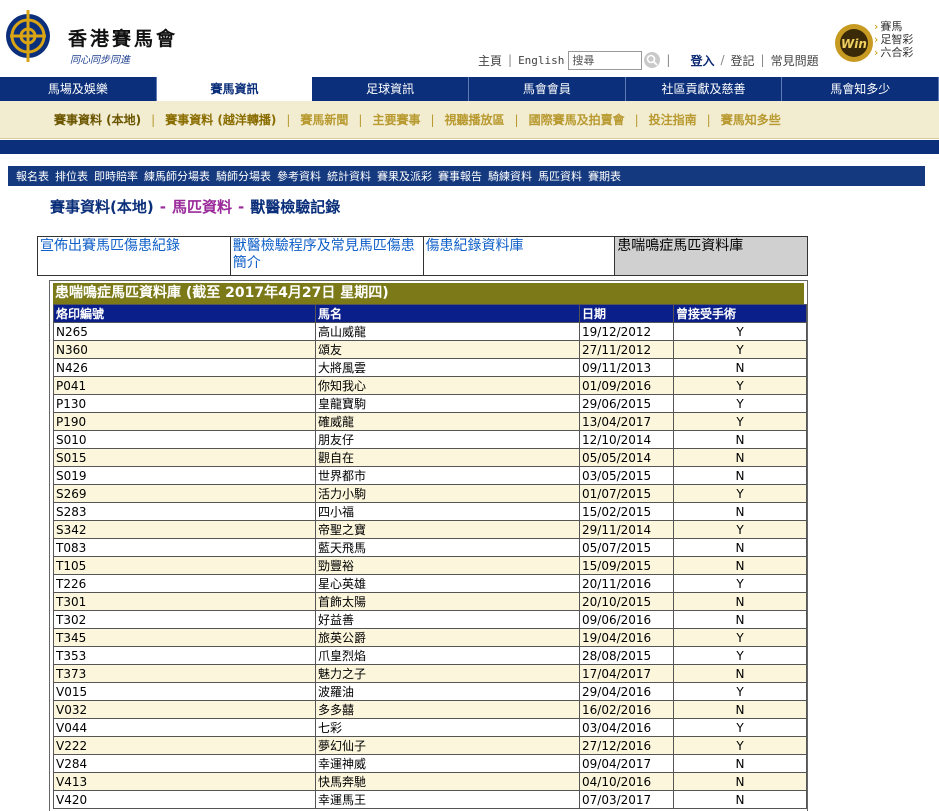 Image resolution: width=939 pixels, height=811 pixels. I want to click on win-logo-icon: Win, so click(854, 43).